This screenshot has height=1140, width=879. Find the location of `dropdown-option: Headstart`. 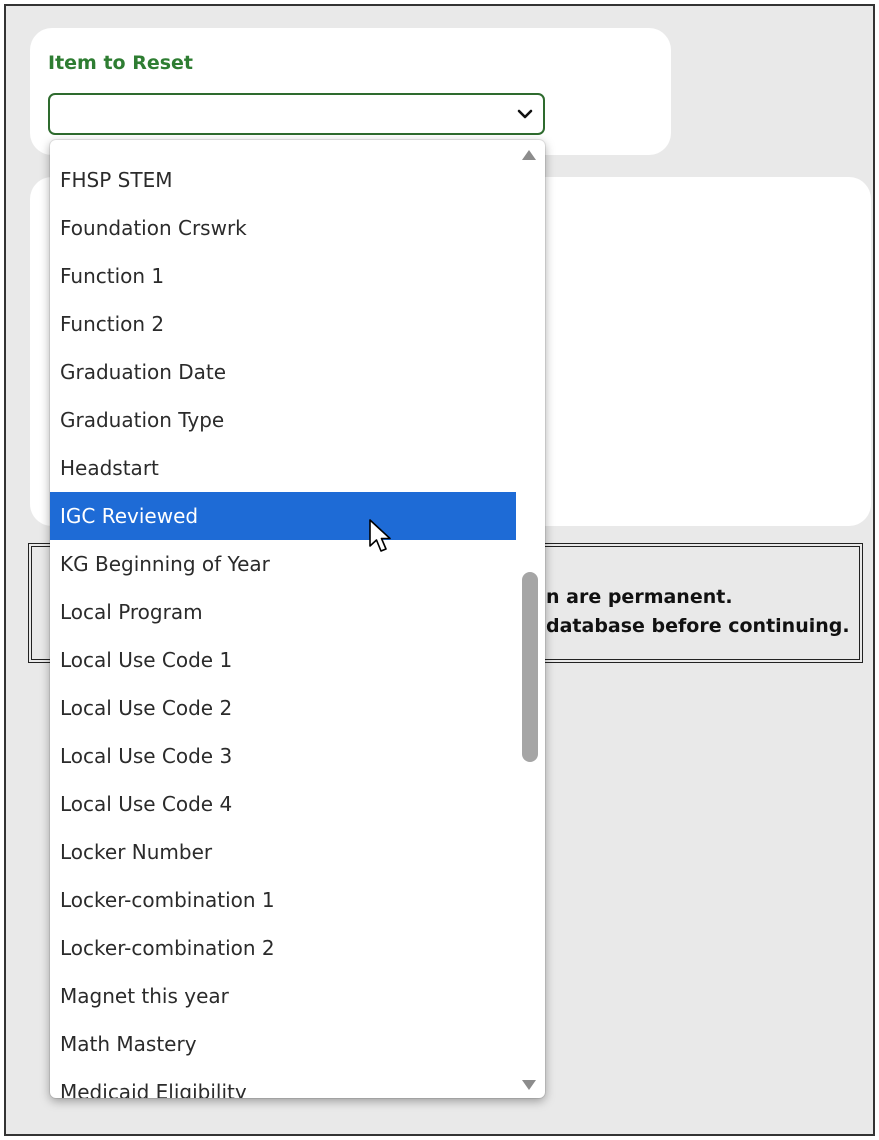

dropdown-option: Headstart is located at coordinates (283, 468).